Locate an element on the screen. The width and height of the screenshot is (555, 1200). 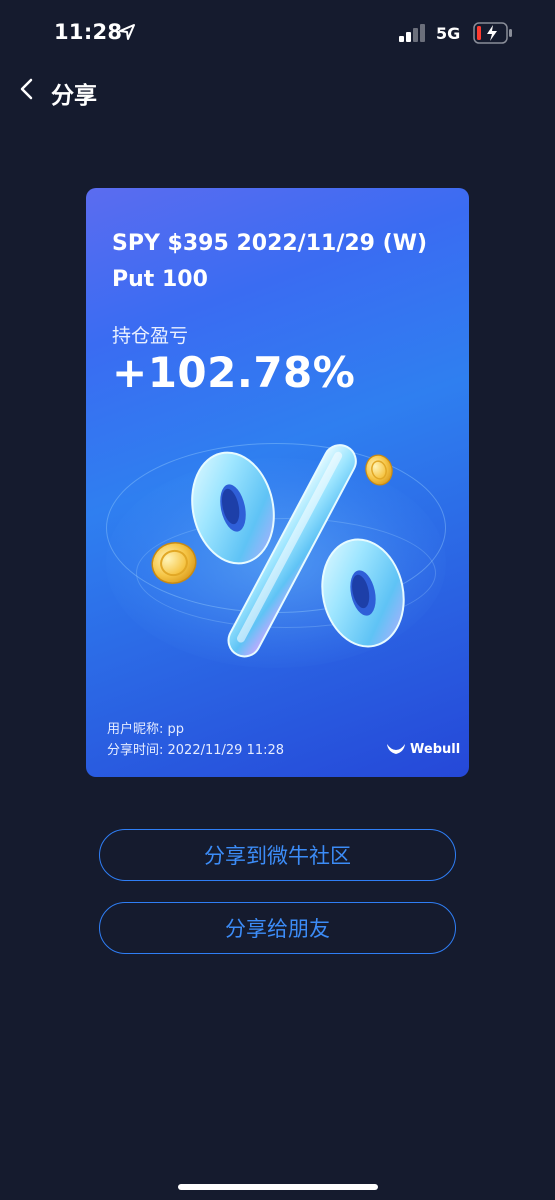
option-title-line2: Put 100 is located at coordinates (160, 279).